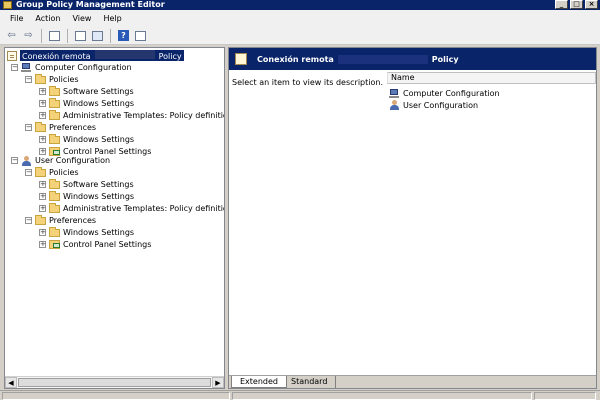 The height and width of the screenshot is (400, 600). What do you see at coordinates (97, 36) in the screenshot?
I see `export-list-icon` at bounding box center [97, 36].